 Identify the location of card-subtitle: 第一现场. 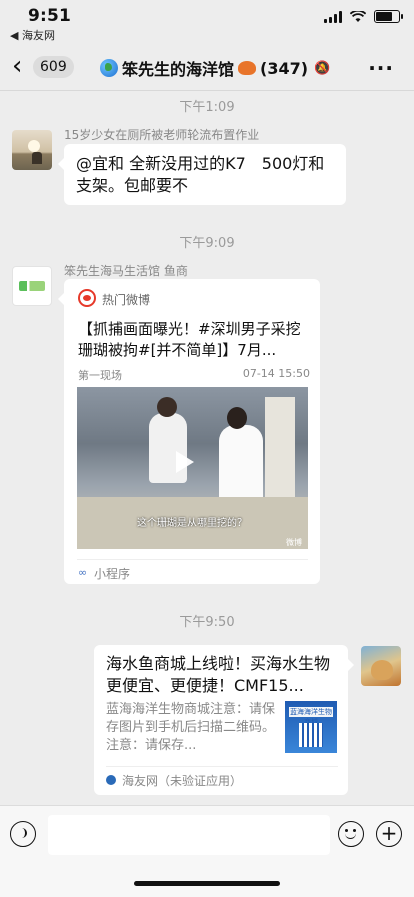
(100, 375).